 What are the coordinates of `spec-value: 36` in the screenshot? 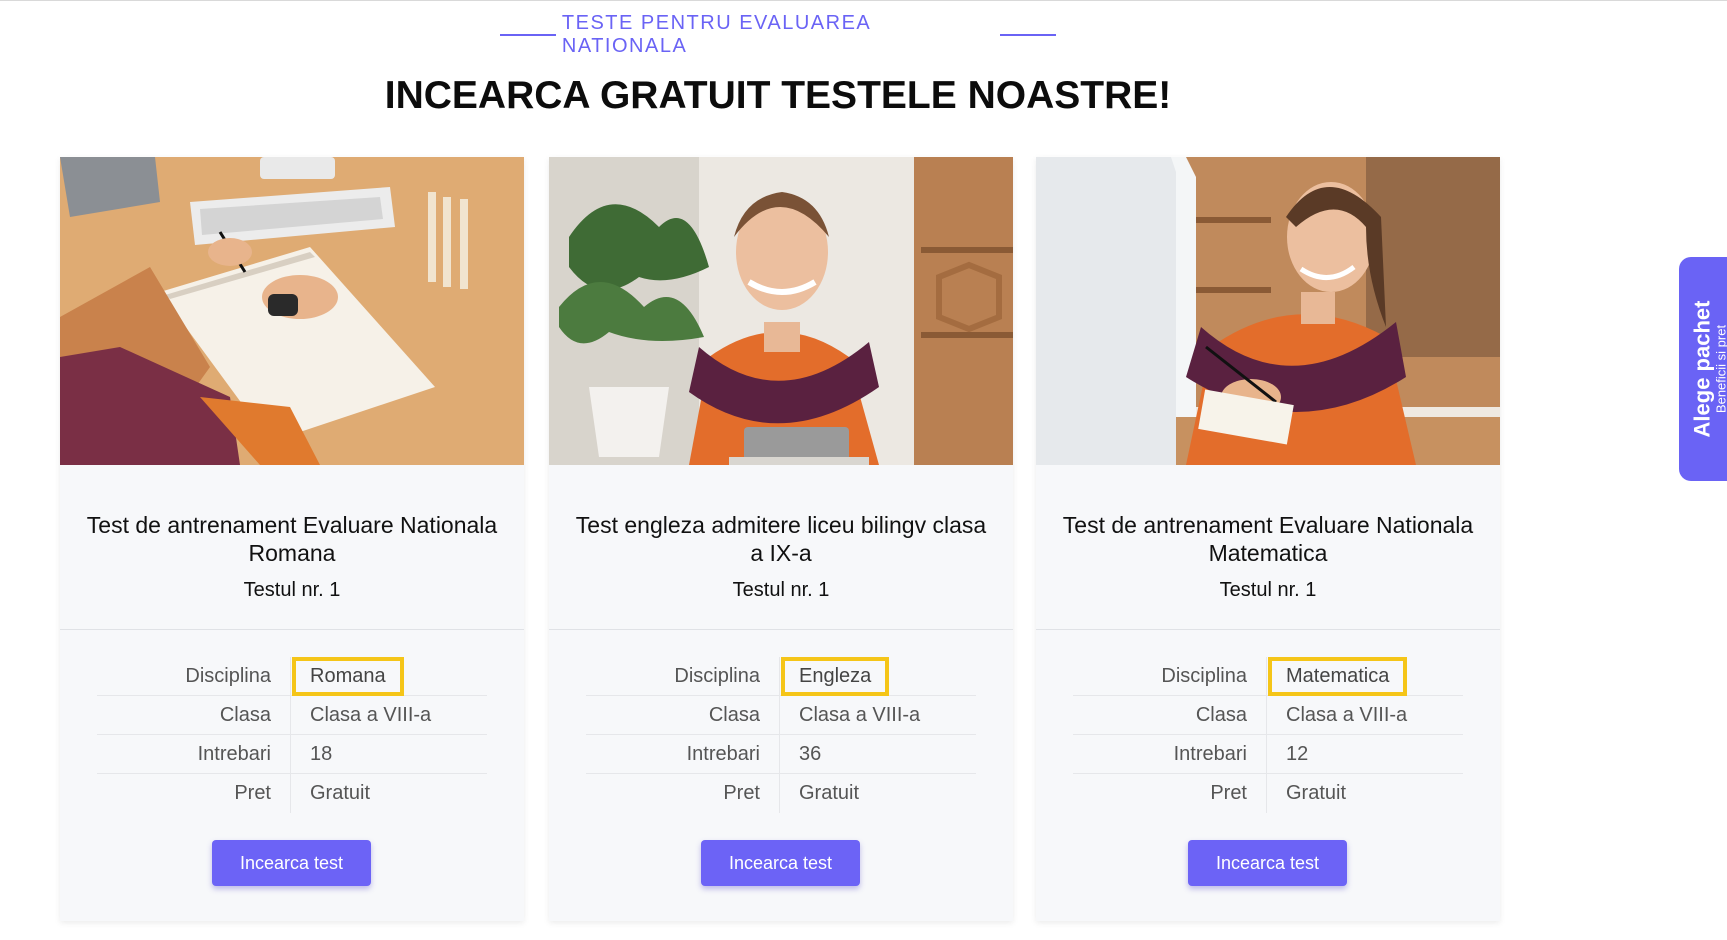 It's located at (810, 753).